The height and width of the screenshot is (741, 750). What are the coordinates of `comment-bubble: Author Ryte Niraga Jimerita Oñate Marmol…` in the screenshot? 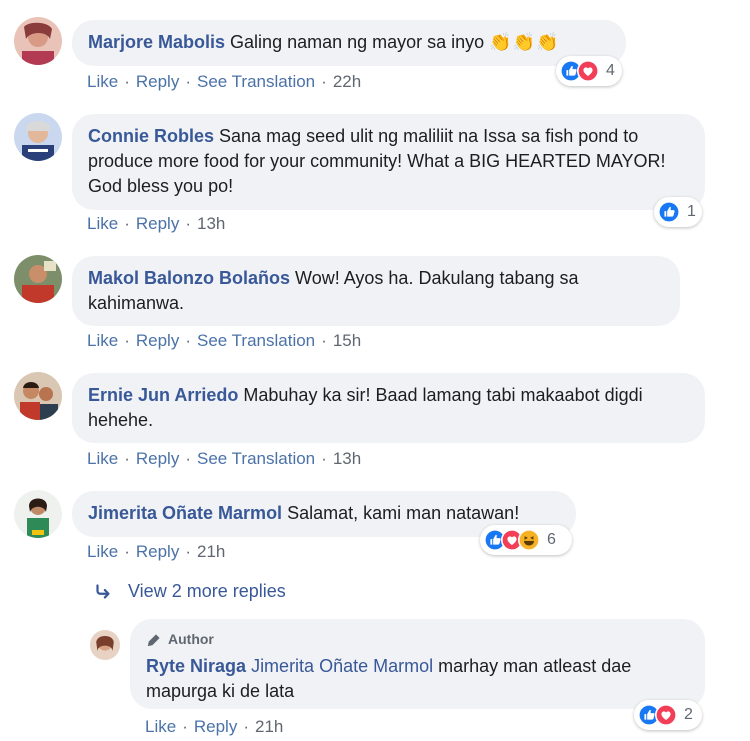 It's located at (417, 664).